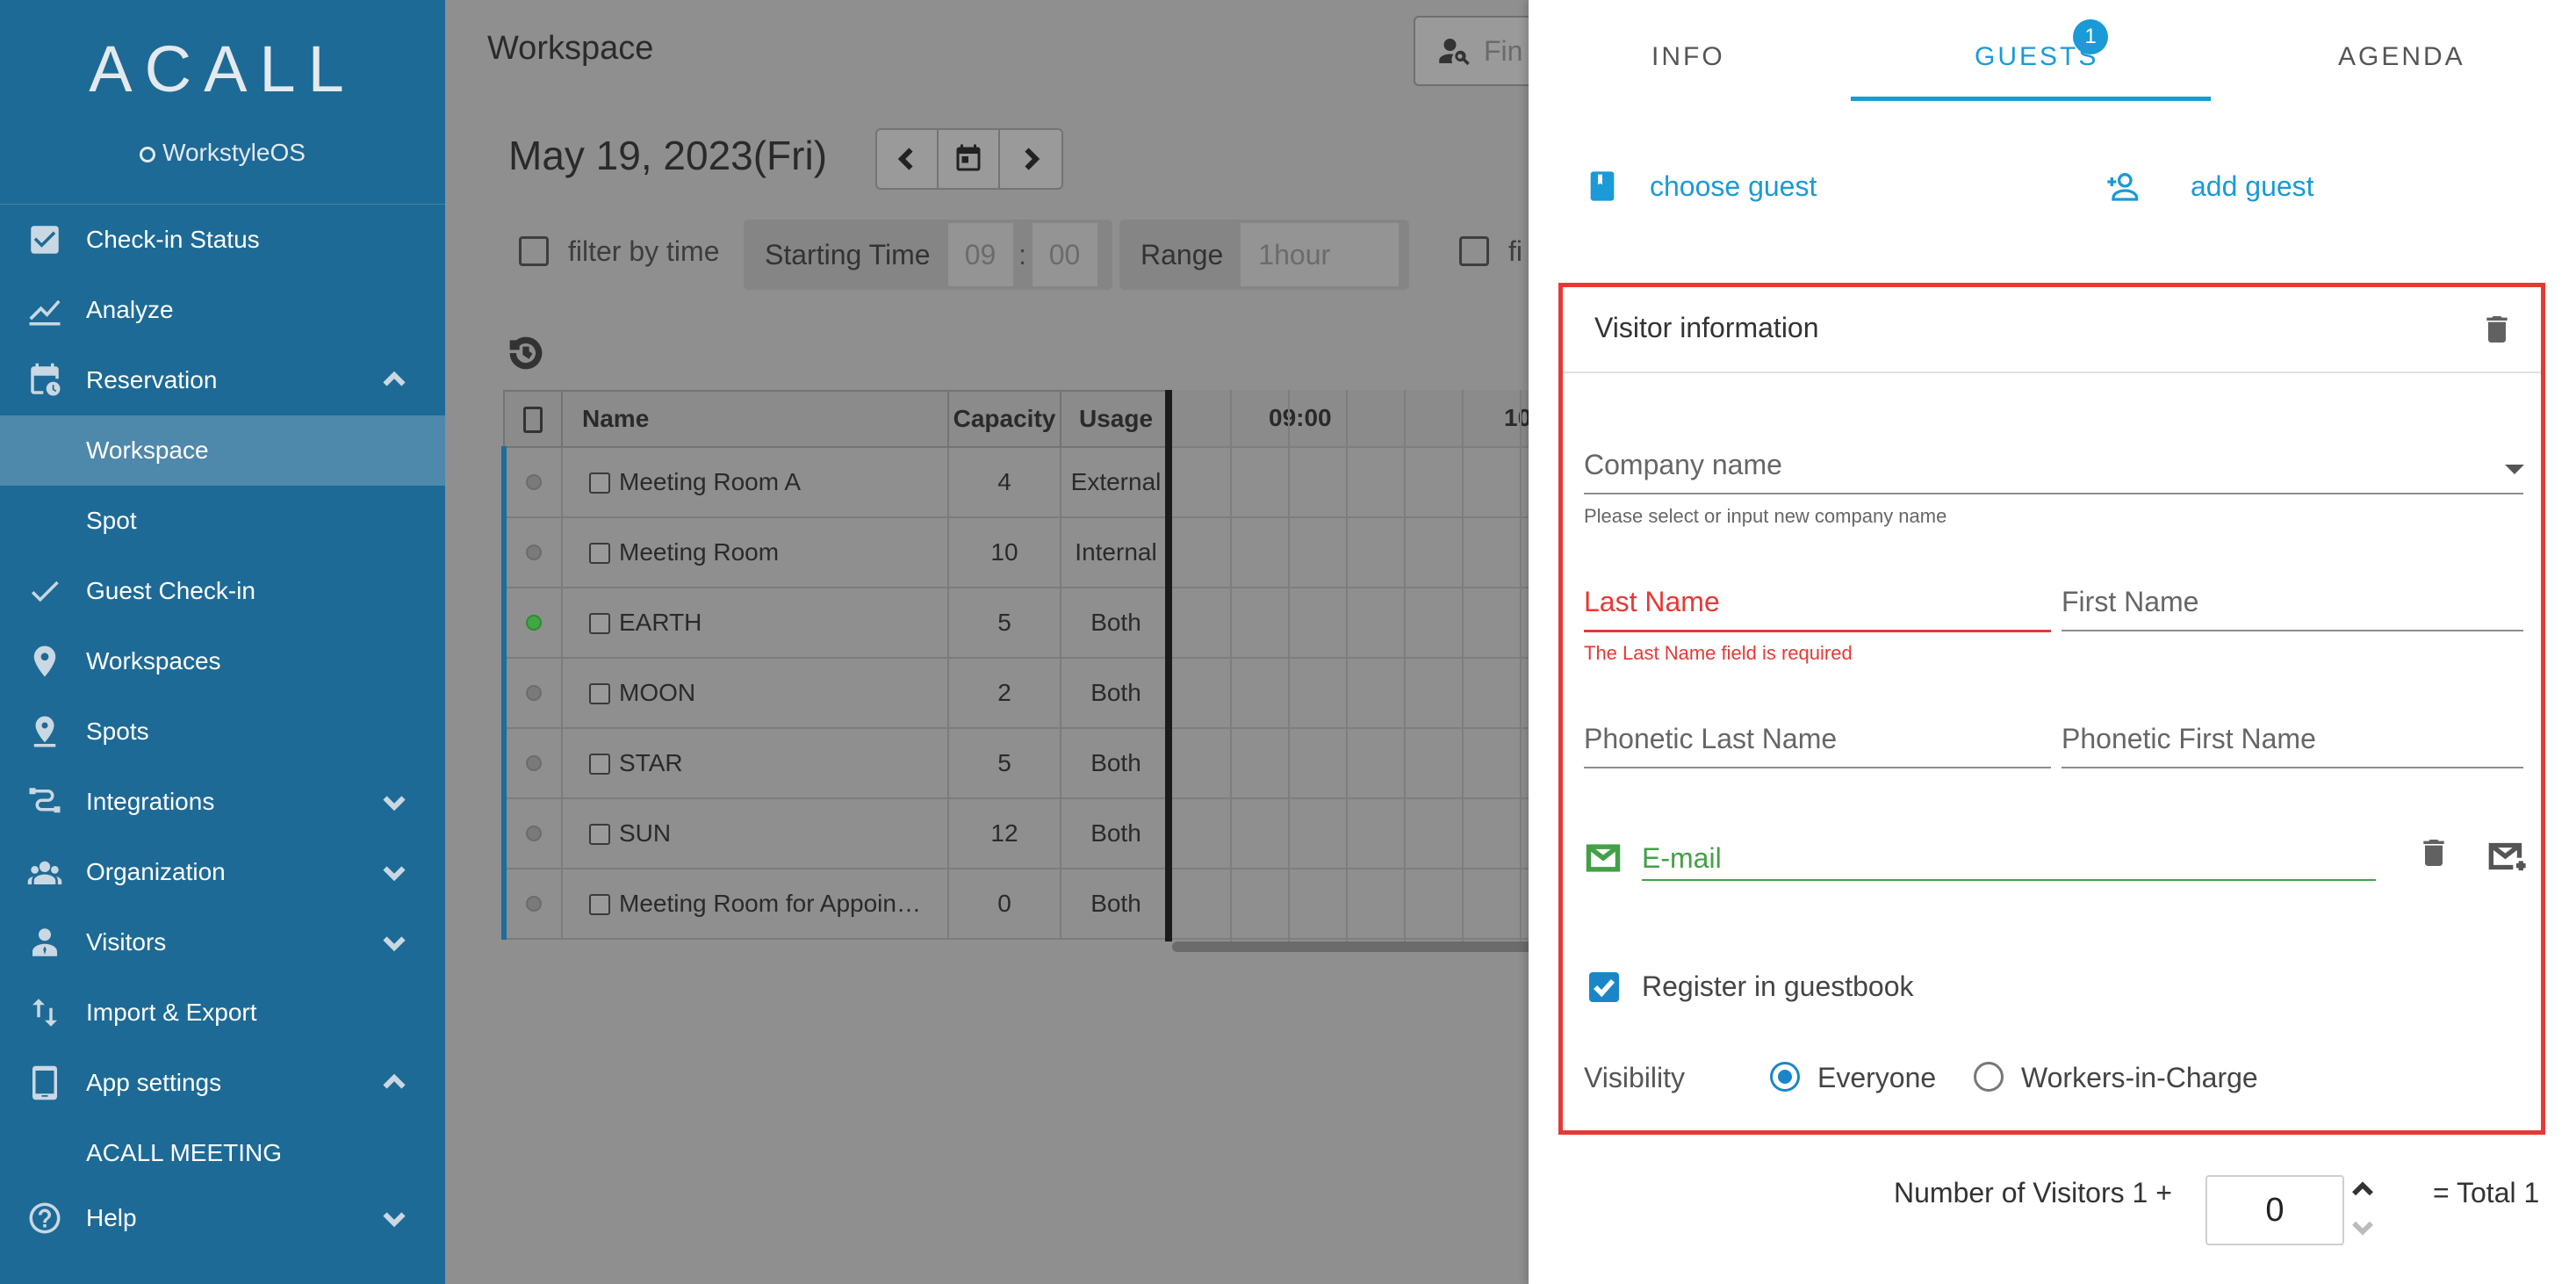  I want to click on start-hour-field: 09, so click(980, 254).